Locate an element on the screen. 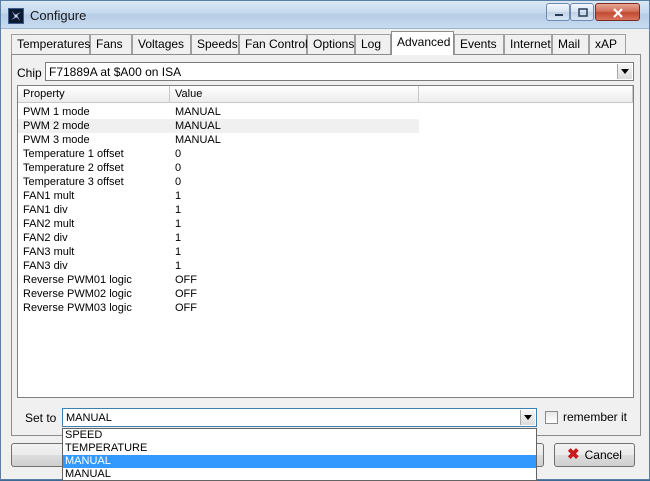 The image size is (650, 481). grid-row: Temperature 2 offset 0 is located at coordinates (218, 168).